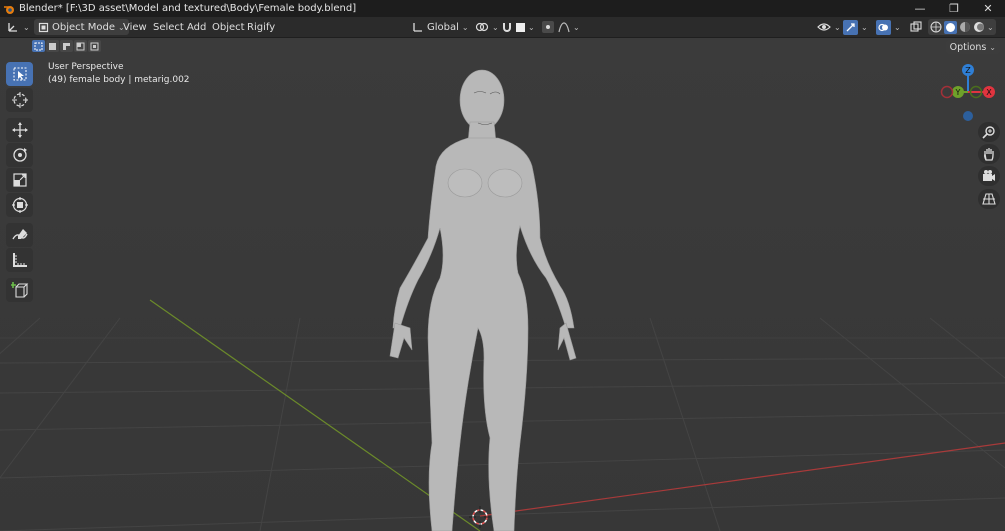  Describe the element at coordinates (482, 27) in the screenshot. I see `pivot-icon` at that location.